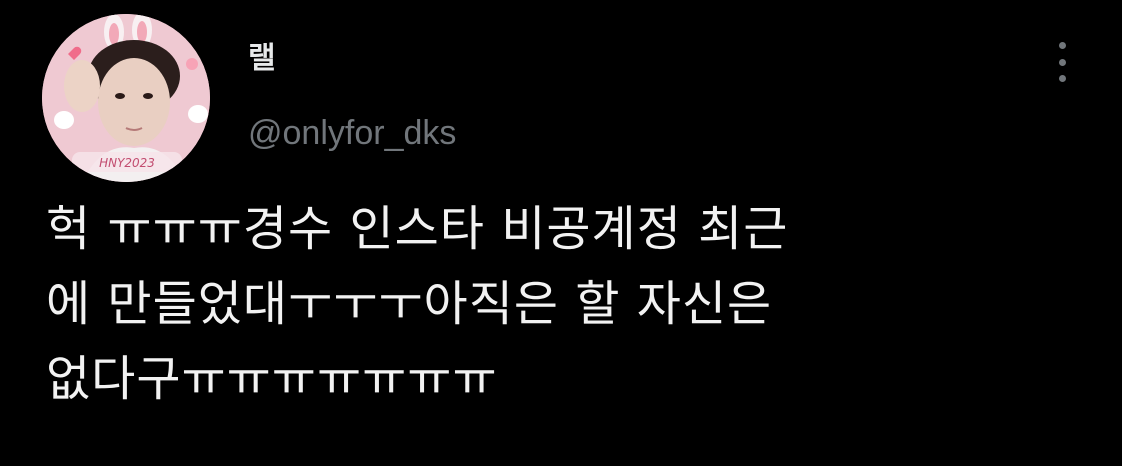  Describe the element at coordinates (1062, 45) in the screenshot. I see `more-vertical-icon` at that location.